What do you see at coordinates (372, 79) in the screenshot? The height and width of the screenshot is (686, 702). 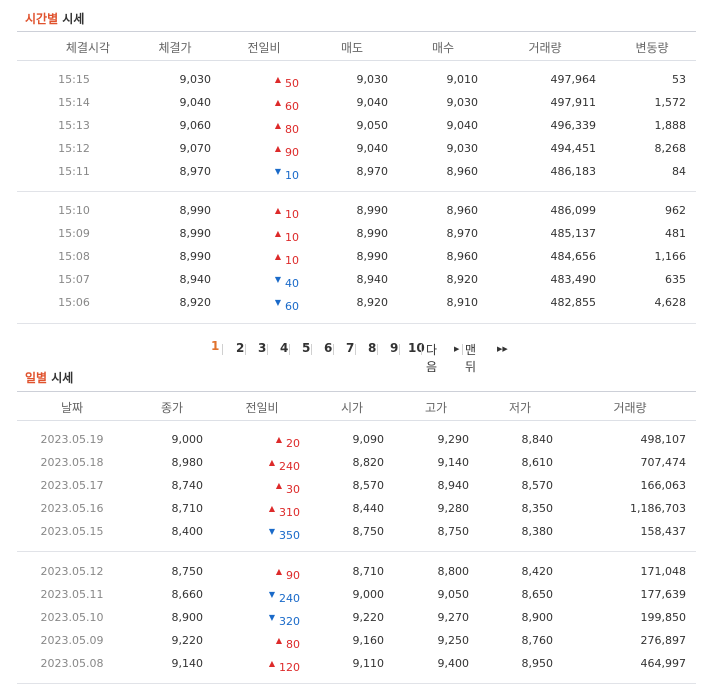 I see `ask-cell: 9,030` at bounding box center [372, 79].